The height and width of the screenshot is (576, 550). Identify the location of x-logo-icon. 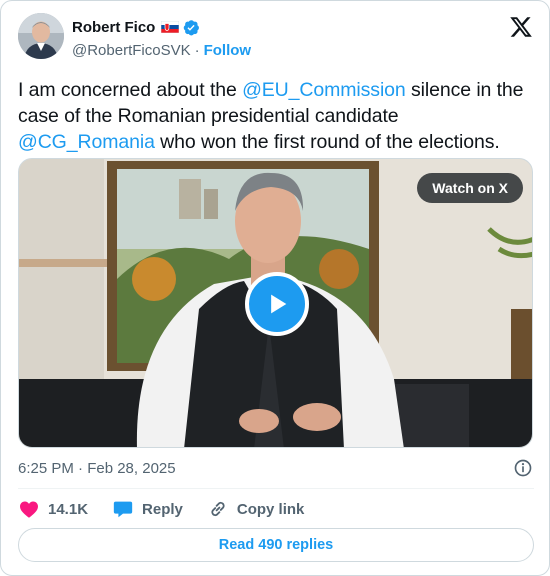
(521, 27).